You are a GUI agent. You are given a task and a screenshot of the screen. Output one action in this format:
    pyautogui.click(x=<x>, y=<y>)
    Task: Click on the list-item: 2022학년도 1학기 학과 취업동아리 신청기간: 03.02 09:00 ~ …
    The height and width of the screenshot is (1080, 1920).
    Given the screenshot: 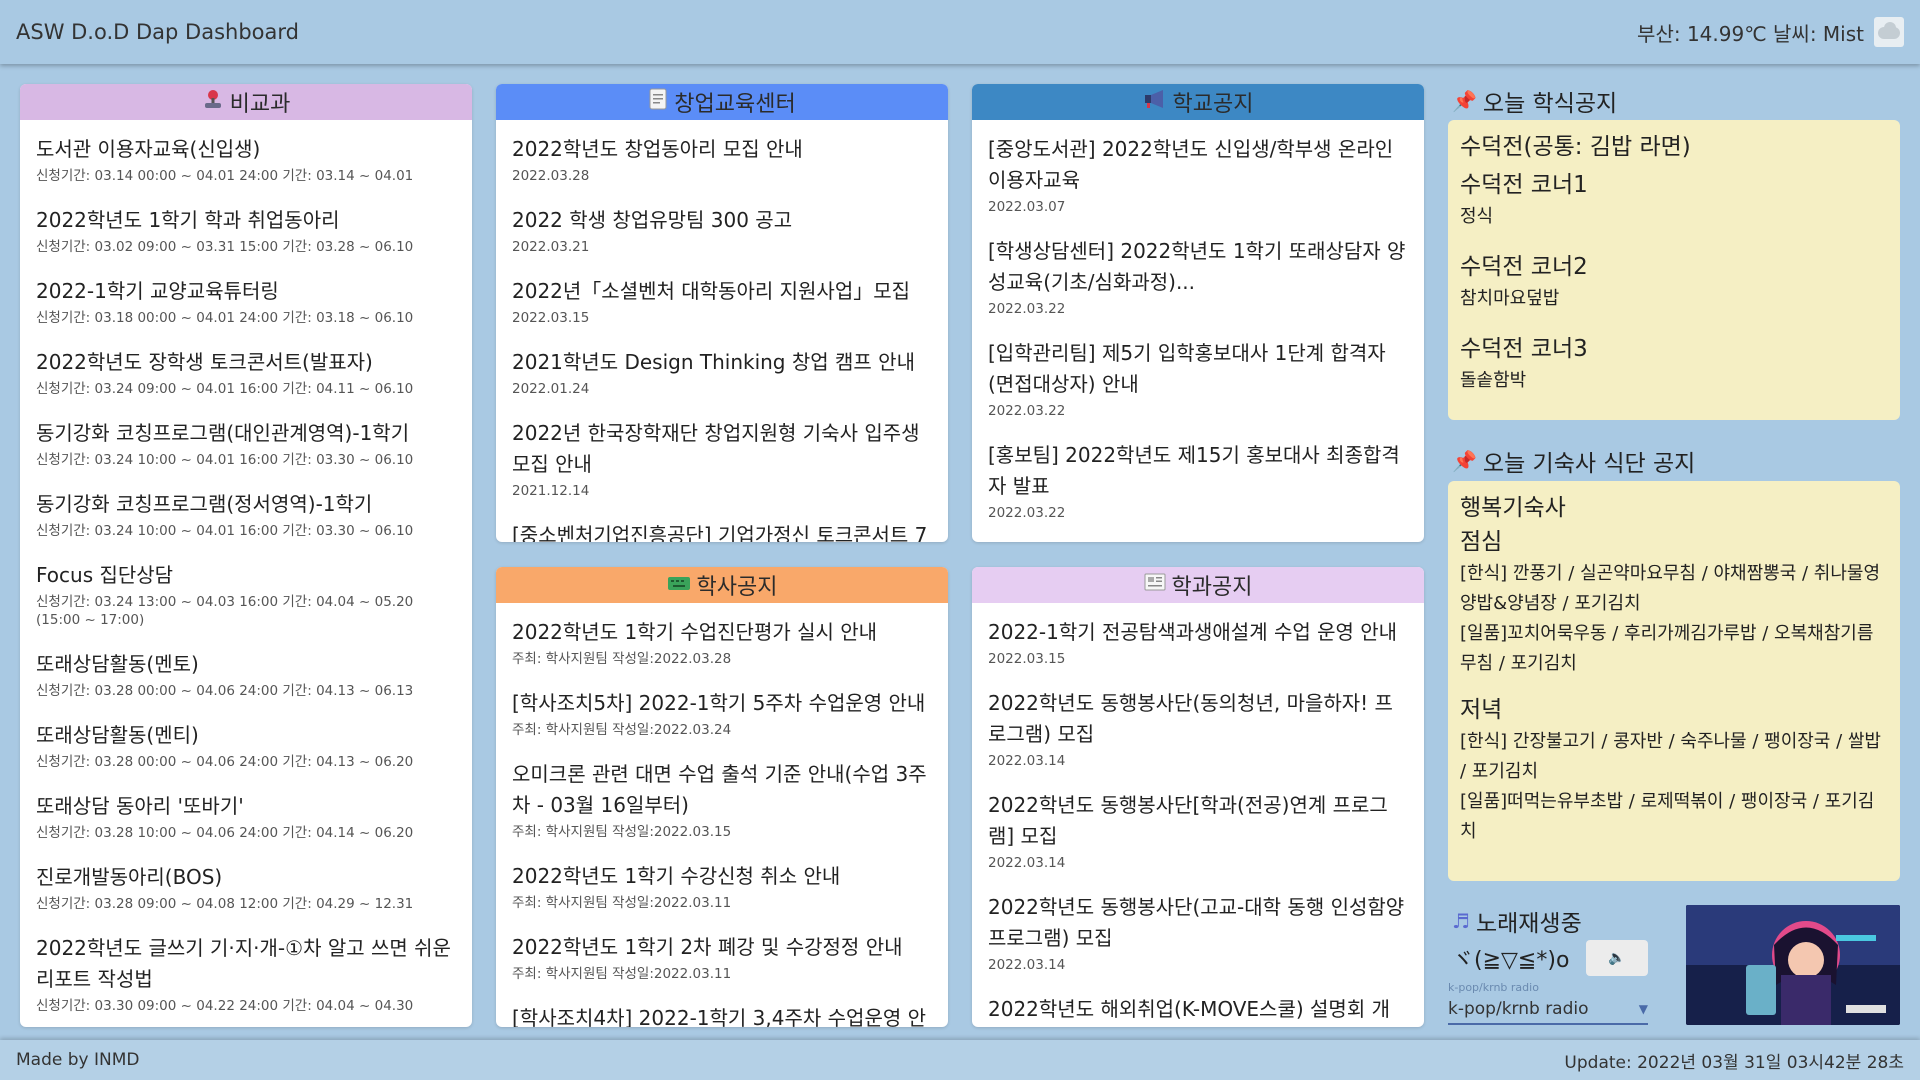 What is the action you would take?
    pyautogui.click(x=246, y=230)
    